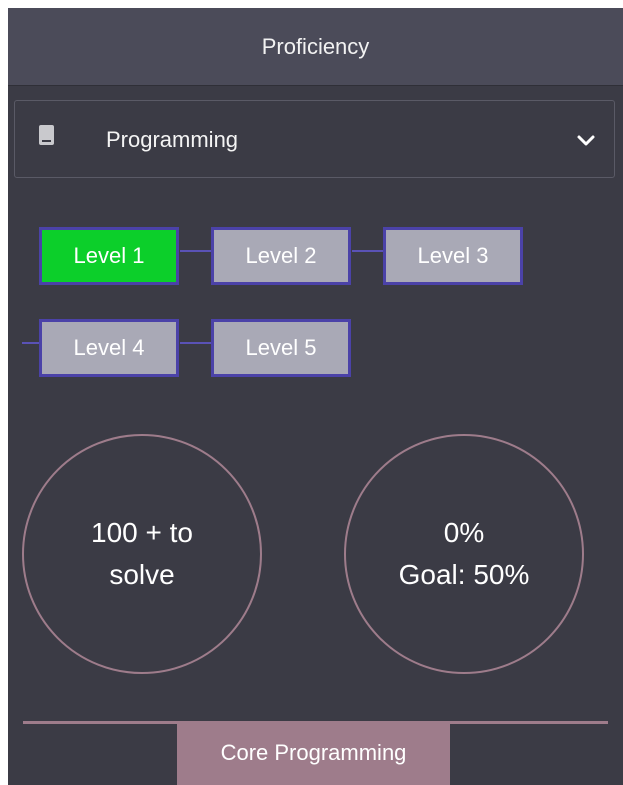 Image resolution: width=623 pixels, height=785 pixels. I want to click on level-4-button: Level 4, so click(109, 348).